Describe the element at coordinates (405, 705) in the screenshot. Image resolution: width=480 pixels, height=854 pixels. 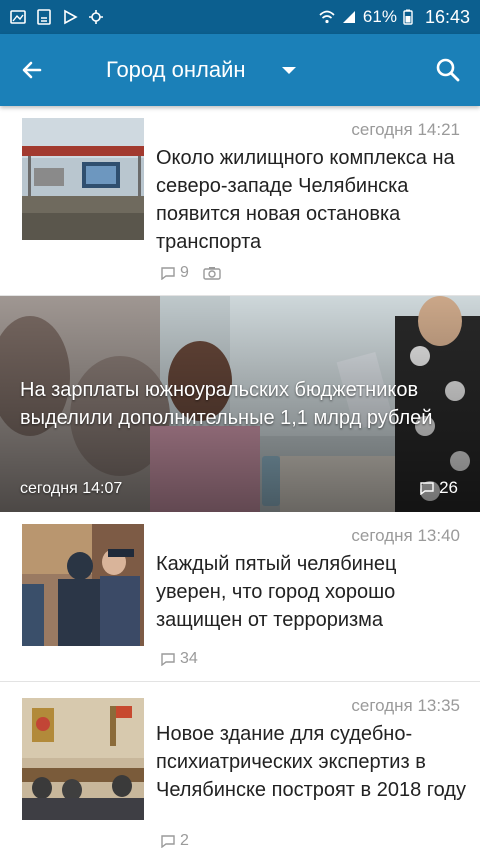
I see `article-time: сегодня 13:35` at that location.